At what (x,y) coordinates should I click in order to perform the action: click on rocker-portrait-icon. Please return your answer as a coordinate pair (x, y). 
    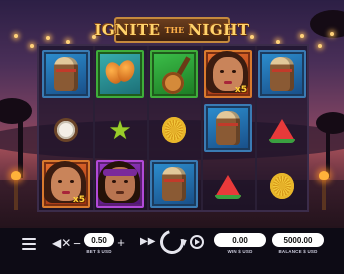
    Looking at the image, I should click on (119, 182).